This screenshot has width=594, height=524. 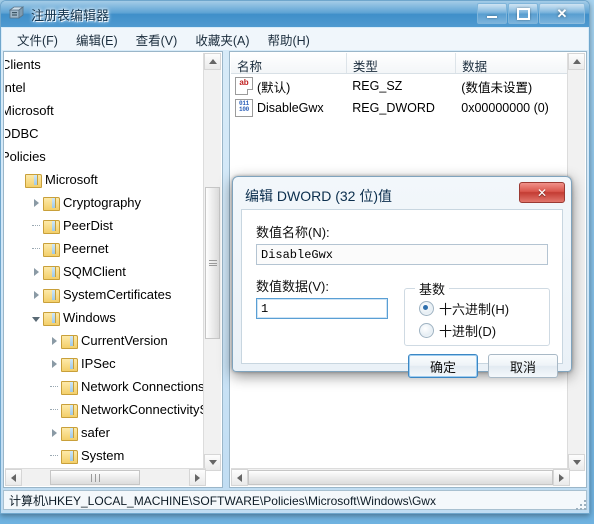 I want to click on tree-horizontal-scrollbar, so click(x=105, y=477).